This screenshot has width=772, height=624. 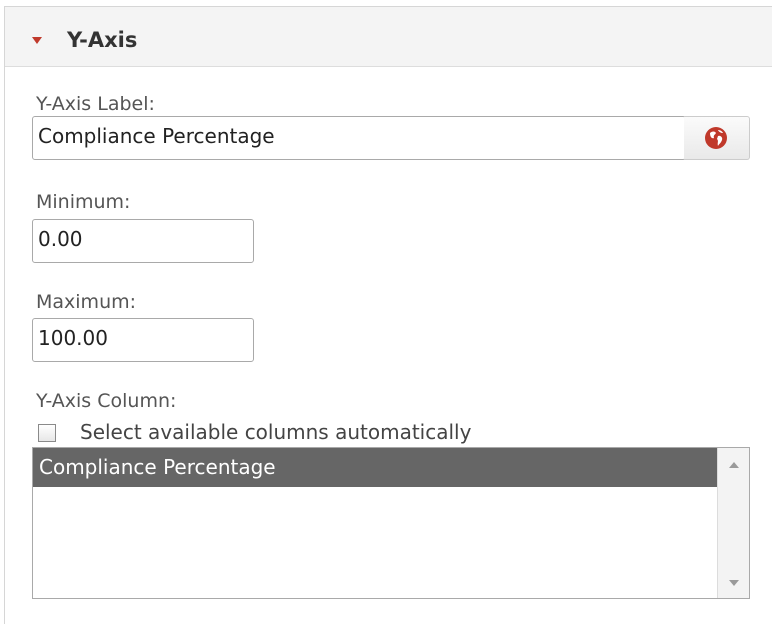 I want to click on auto-select-columns-checkbox, so click(x=47, y=433).